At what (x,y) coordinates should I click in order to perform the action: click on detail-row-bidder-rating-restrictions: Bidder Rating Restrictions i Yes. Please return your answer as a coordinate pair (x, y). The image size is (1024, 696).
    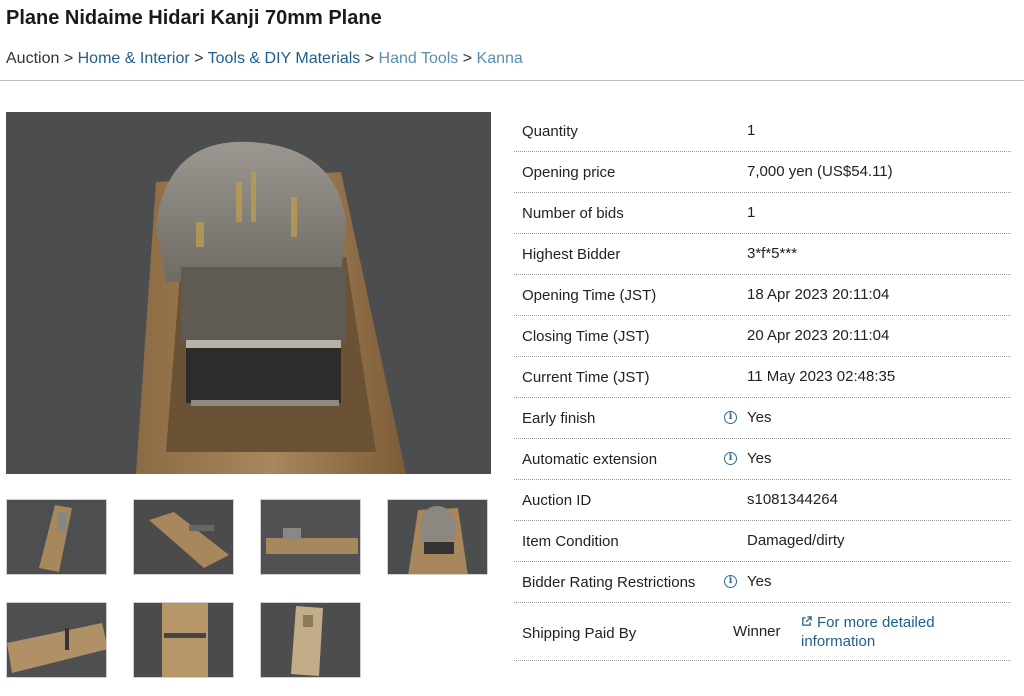
    Looking at the image, I should click on (762, 582).